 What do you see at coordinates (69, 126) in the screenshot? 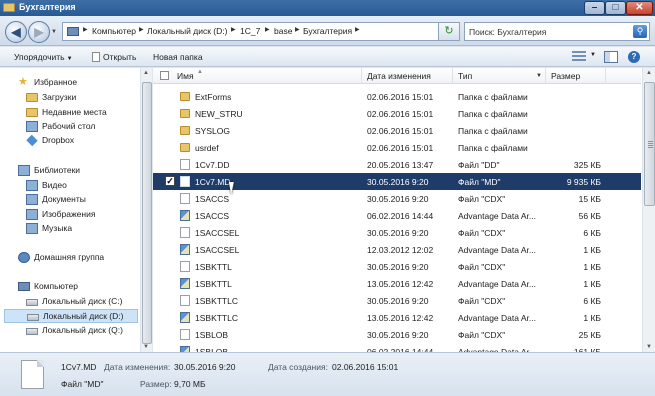
I see `nav-label: Рабочий стол` at bounding box center [69, 126].